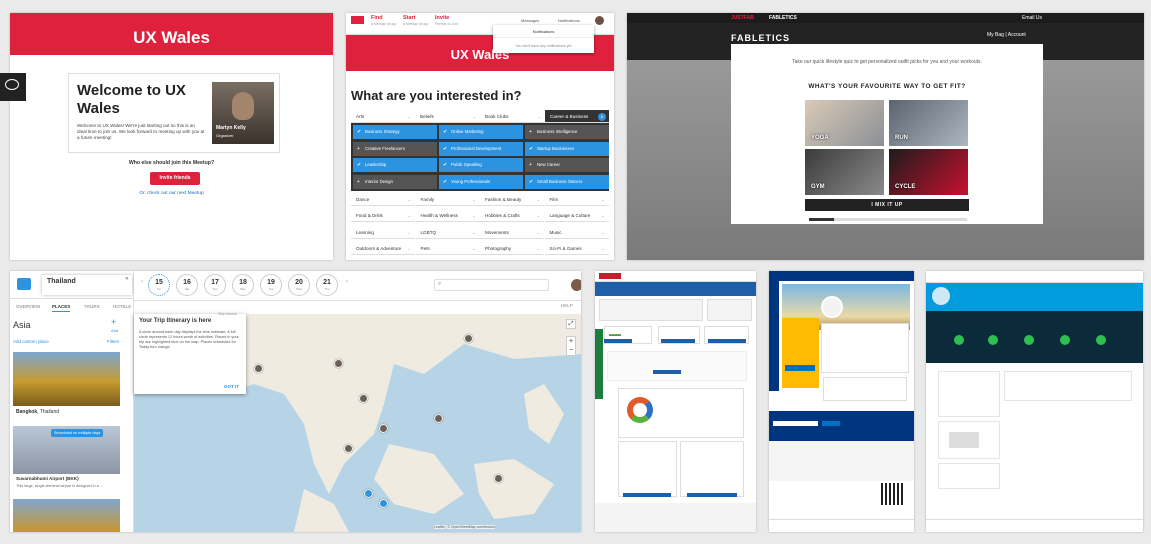 The image size is (1151, 544). What do you see at coordinates (127, 279) in the screenshot?
I see `close-icon: ✕` at bounding box center [127, 279].